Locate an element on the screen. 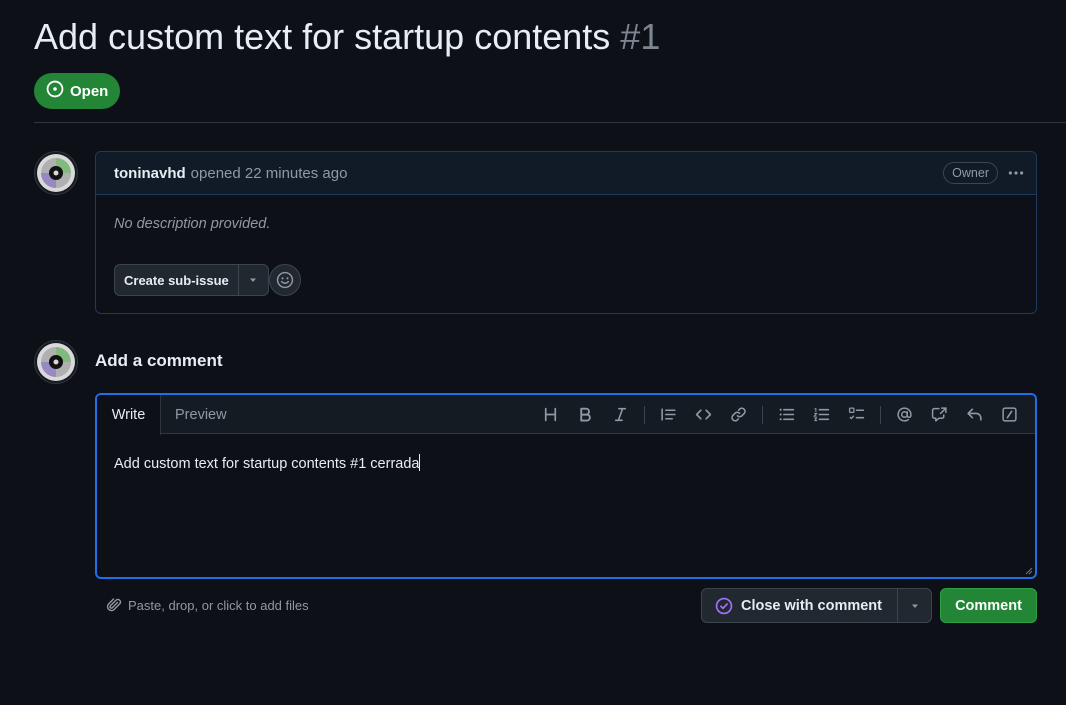 This screenshot has height=705, width=1066. formatting-toolbar is located at coordinates (780, 414).